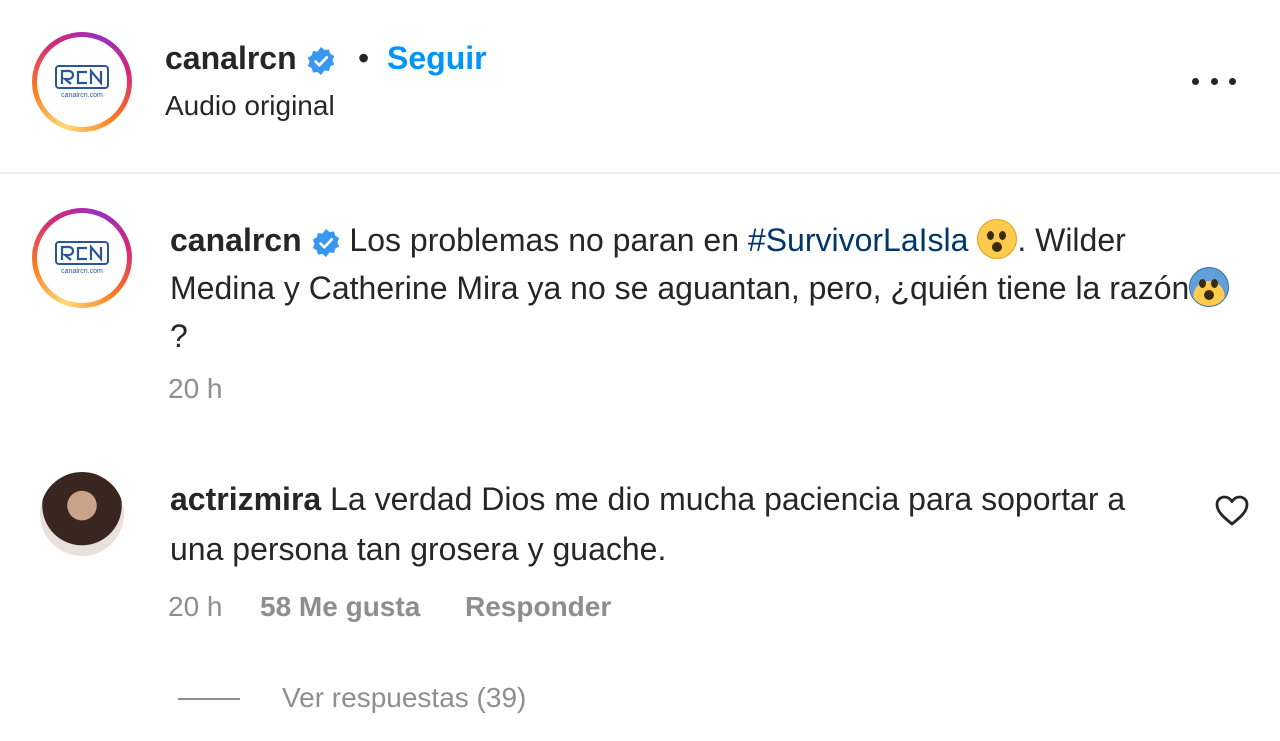 The height and width of the screenshot is (741, 1280). I want to click on comment-username: actrizmira, so click(245, 499).